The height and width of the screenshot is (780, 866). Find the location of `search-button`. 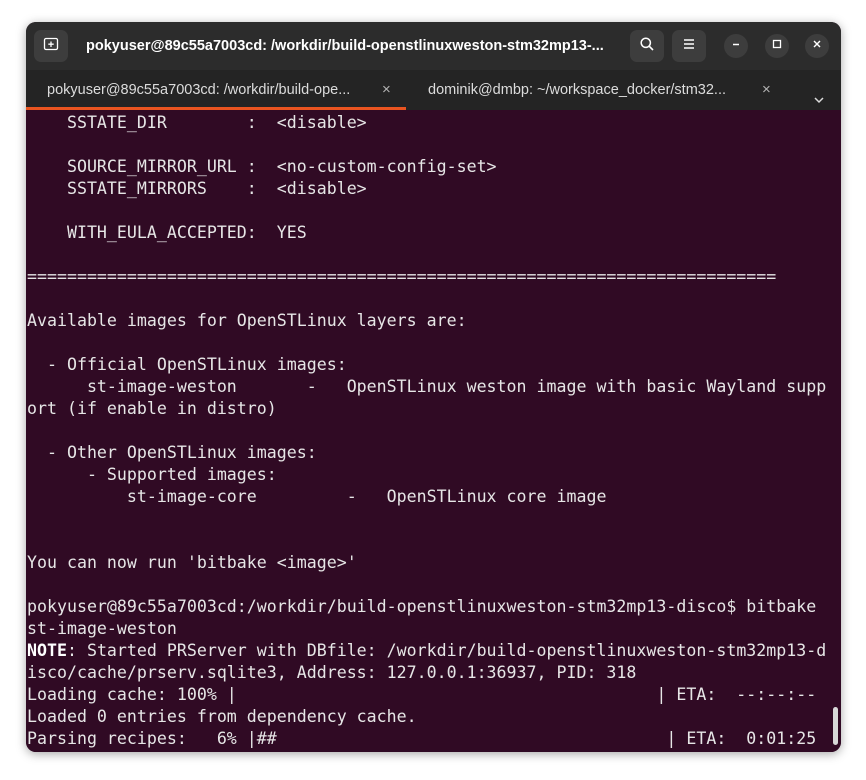

search-button is located at coordinates (647, 46).